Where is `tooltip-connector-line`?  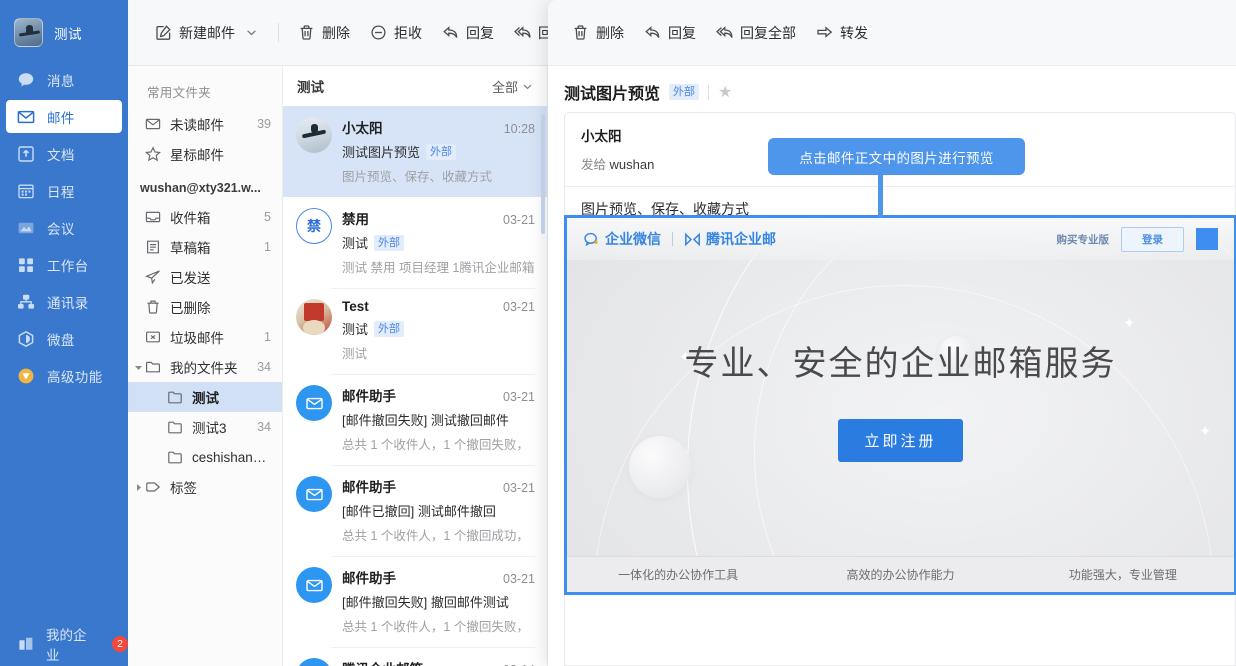
tooltip-connector-line is located at coordinates (880, 196).